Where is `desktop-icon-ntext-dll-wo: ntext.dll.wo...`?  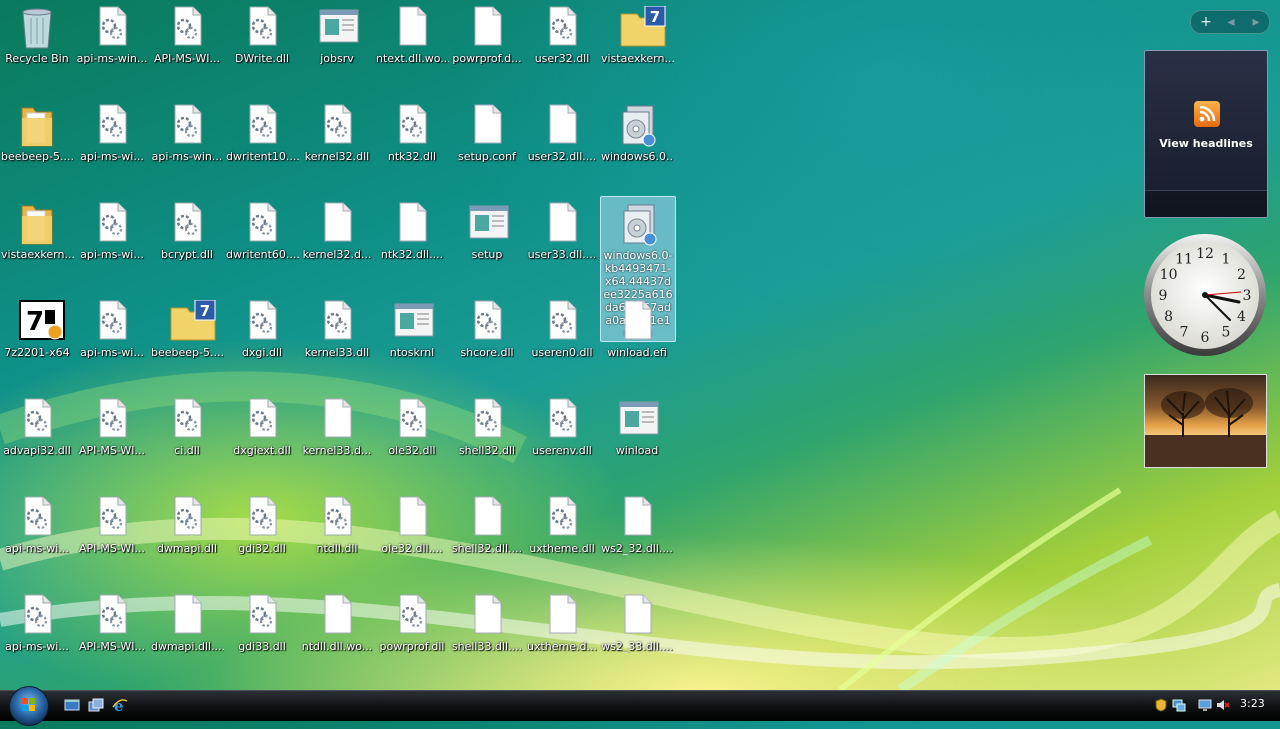
desktop-icon-ntext-dll-wo: ntext.dll.wo... is located at coordinates (412, 48).